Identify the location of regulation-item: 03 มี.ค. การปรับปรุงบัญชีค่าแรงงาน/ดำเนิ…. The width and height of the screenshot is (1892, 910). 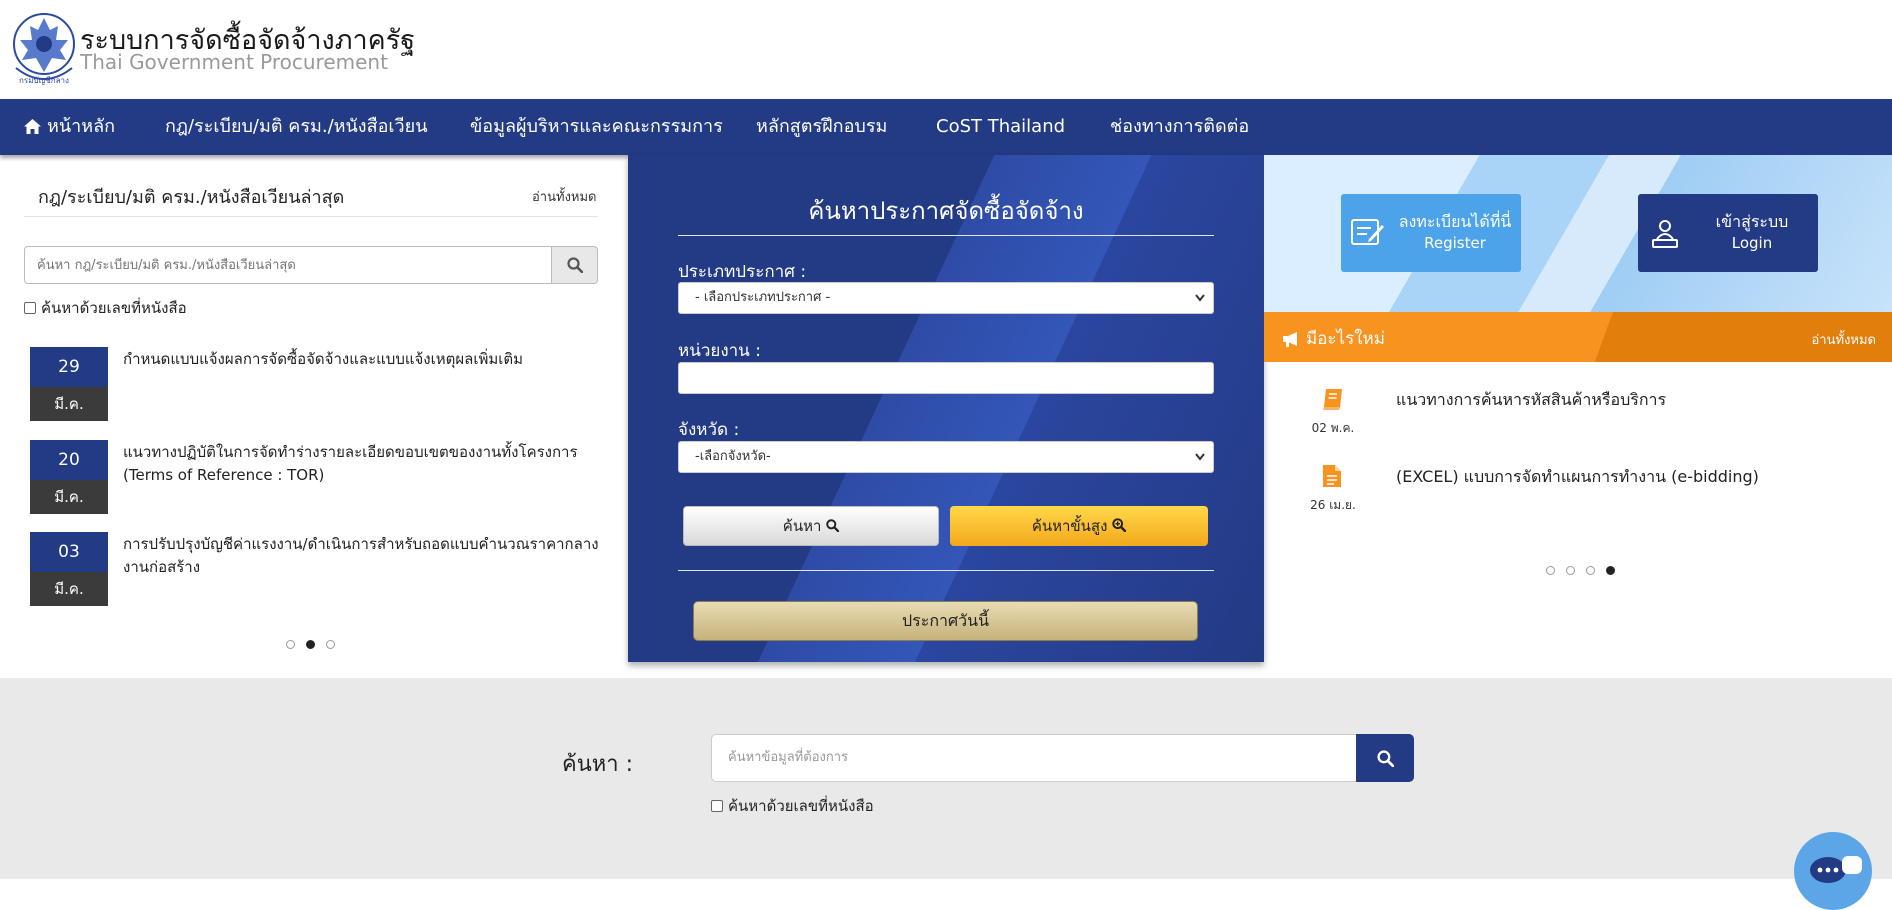
(315, 569).